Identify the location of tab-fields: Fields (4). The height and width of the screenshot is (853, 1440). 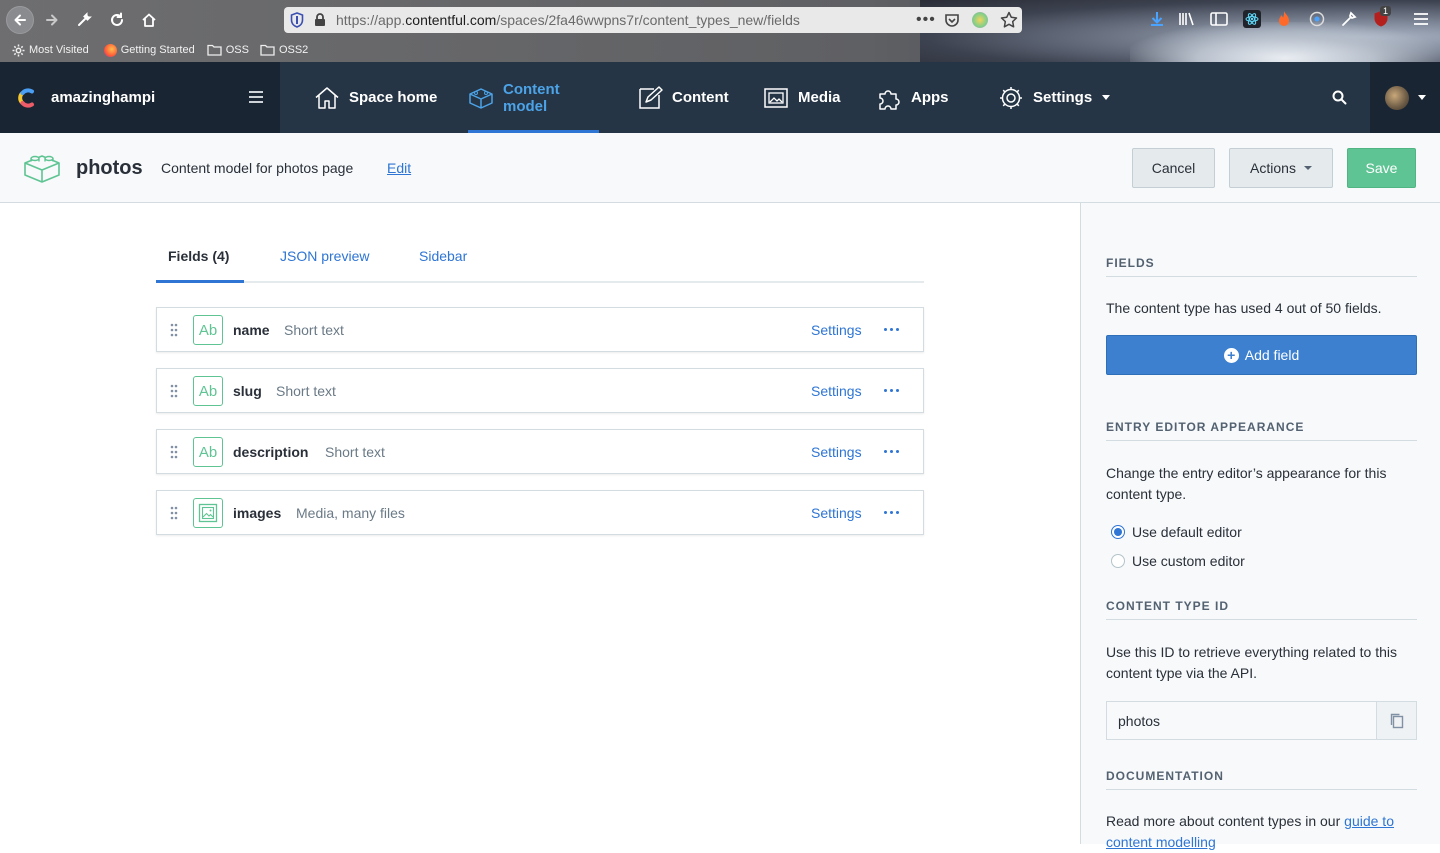
(198, 256).